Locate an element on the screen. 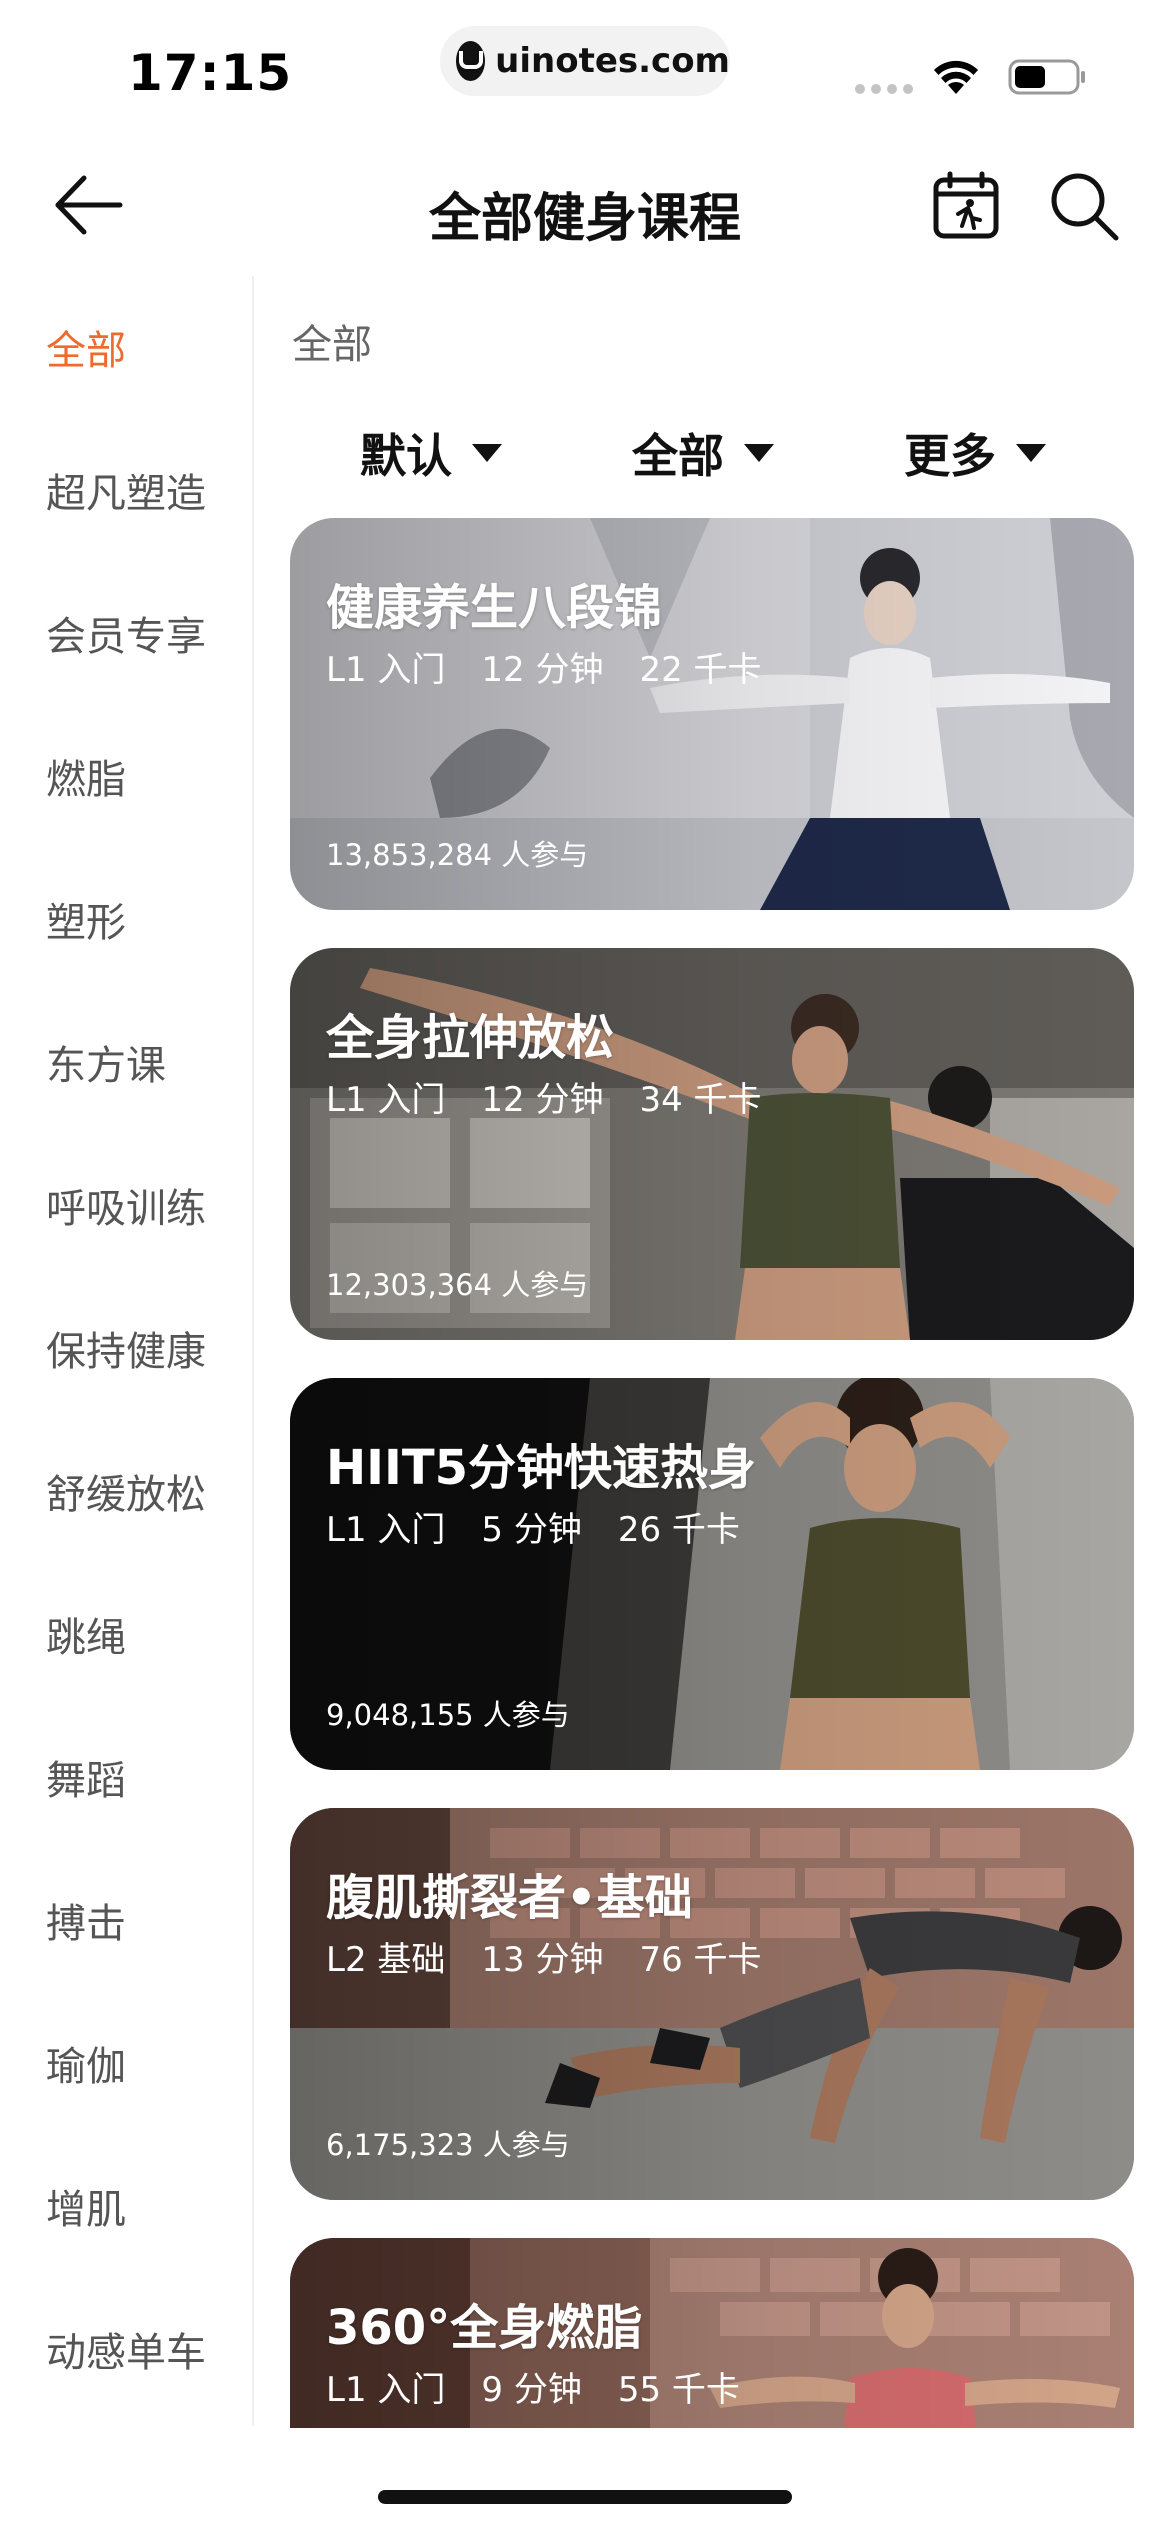 The image size is (1170, 2532). course-meta: L1 入门 12 分钟 34 千卡 is located at coordinates (544, 1096).